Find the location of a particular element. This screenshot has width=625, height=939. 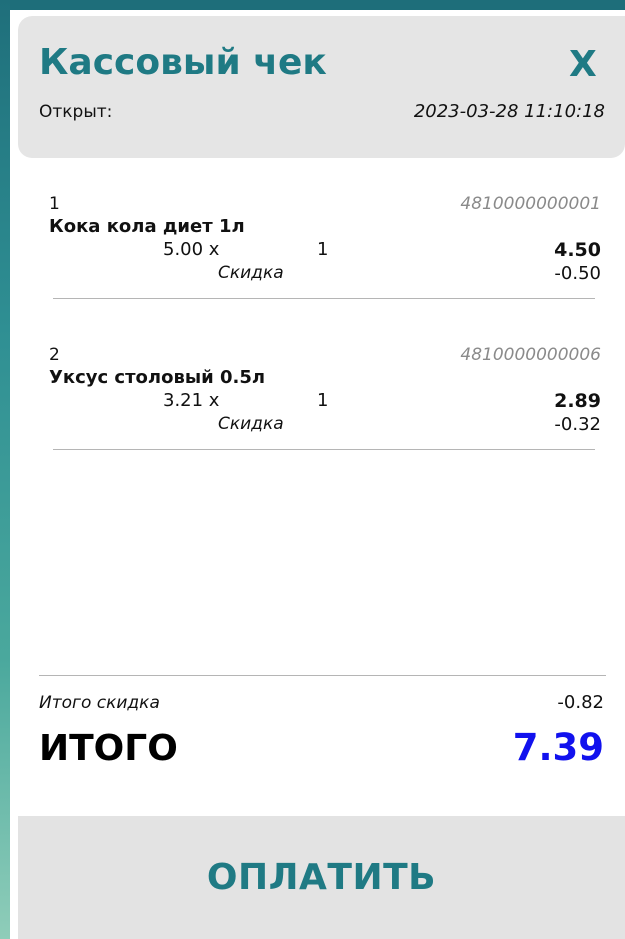

opened-label: Открыт: is located at coordinates (76, 112).